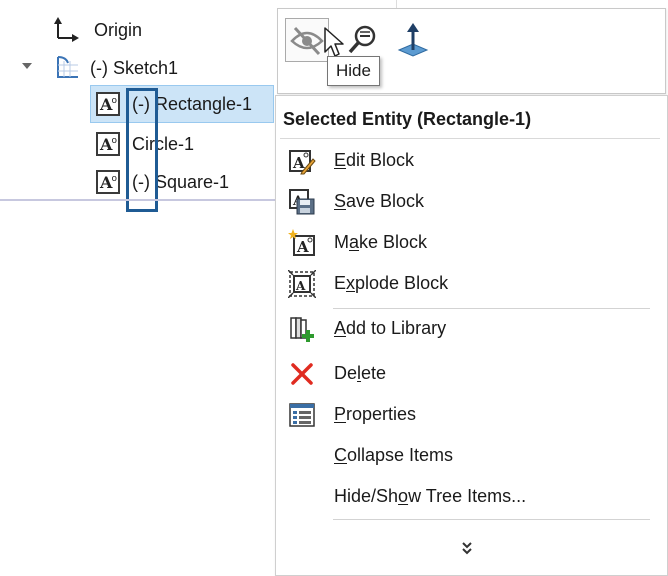 The image size is (668, 576). What do you see at coordinates (27, 66) in the screenshot?
I see `collapse-arrow-icon` at bounding box center [27, 66].